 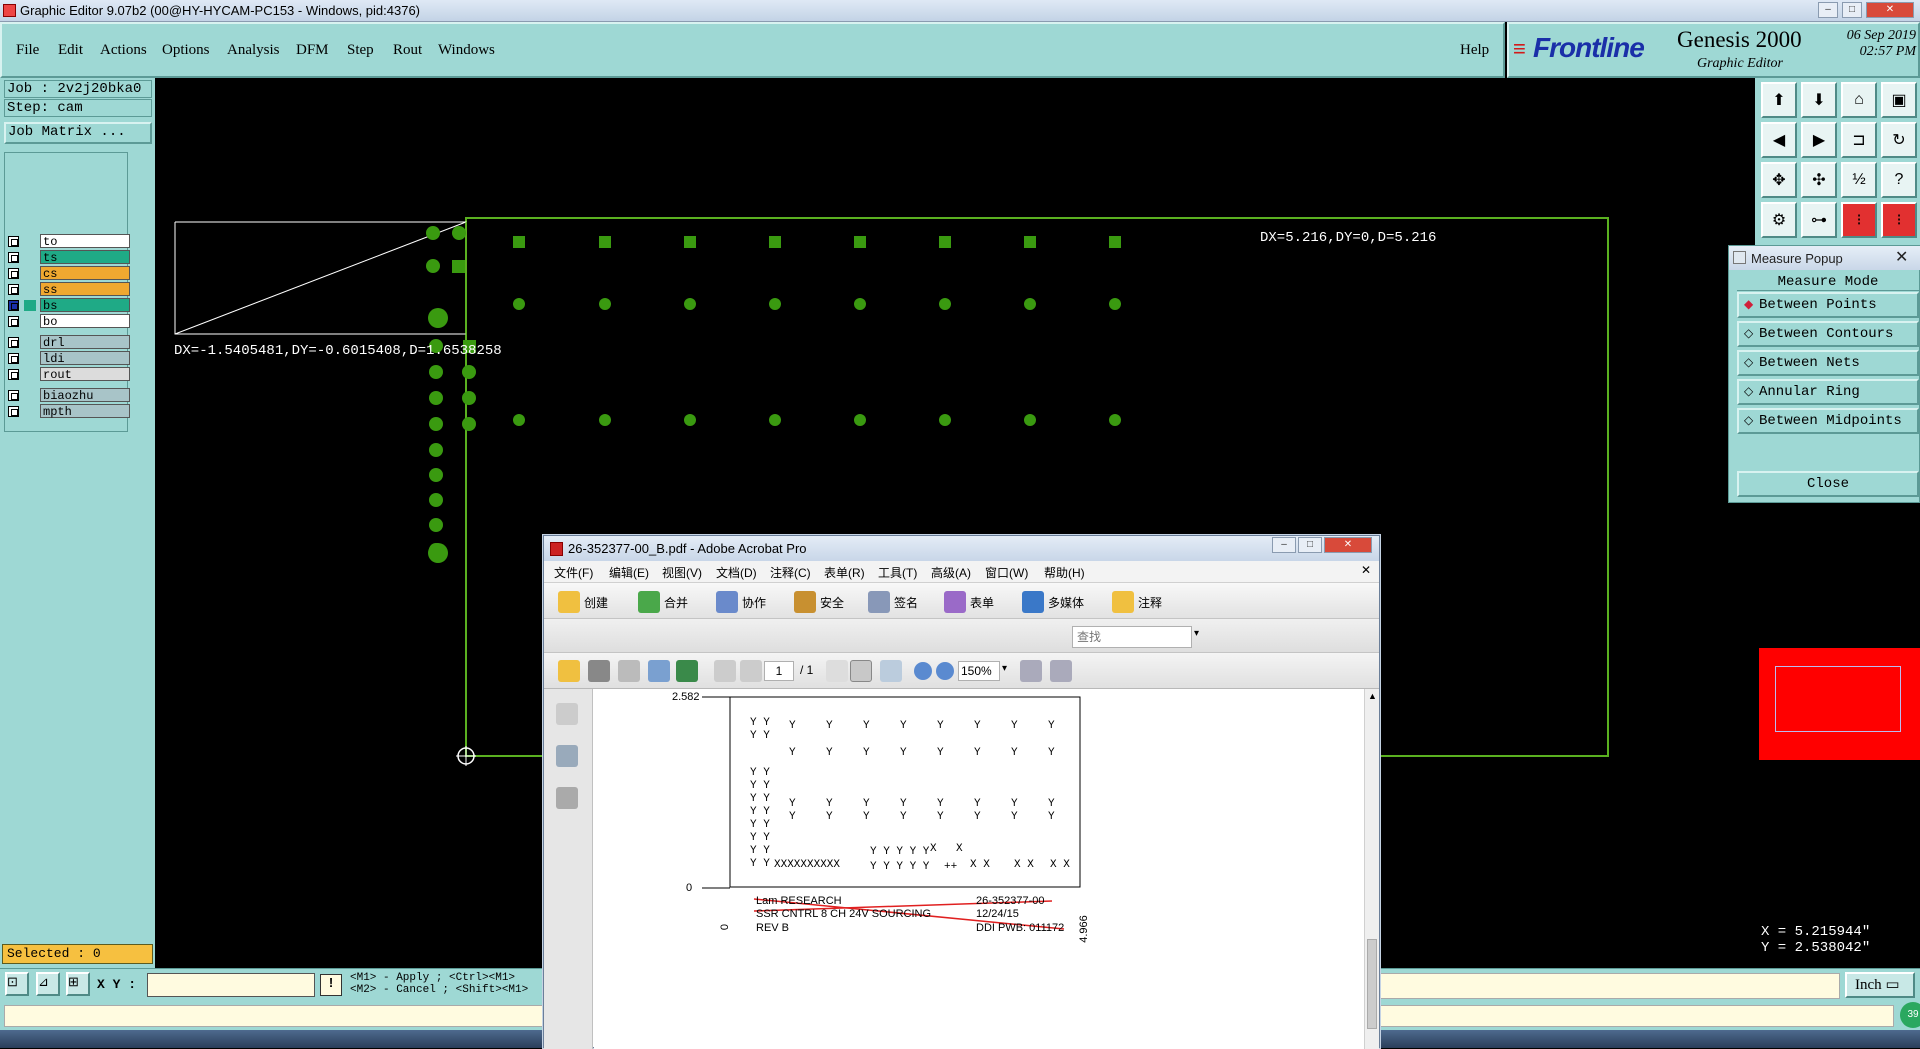 What do you see at coordinates (1284, 545) in the screenshot?
I see `acrobat-minimize-button: –` at bounding box center [1284, 545].